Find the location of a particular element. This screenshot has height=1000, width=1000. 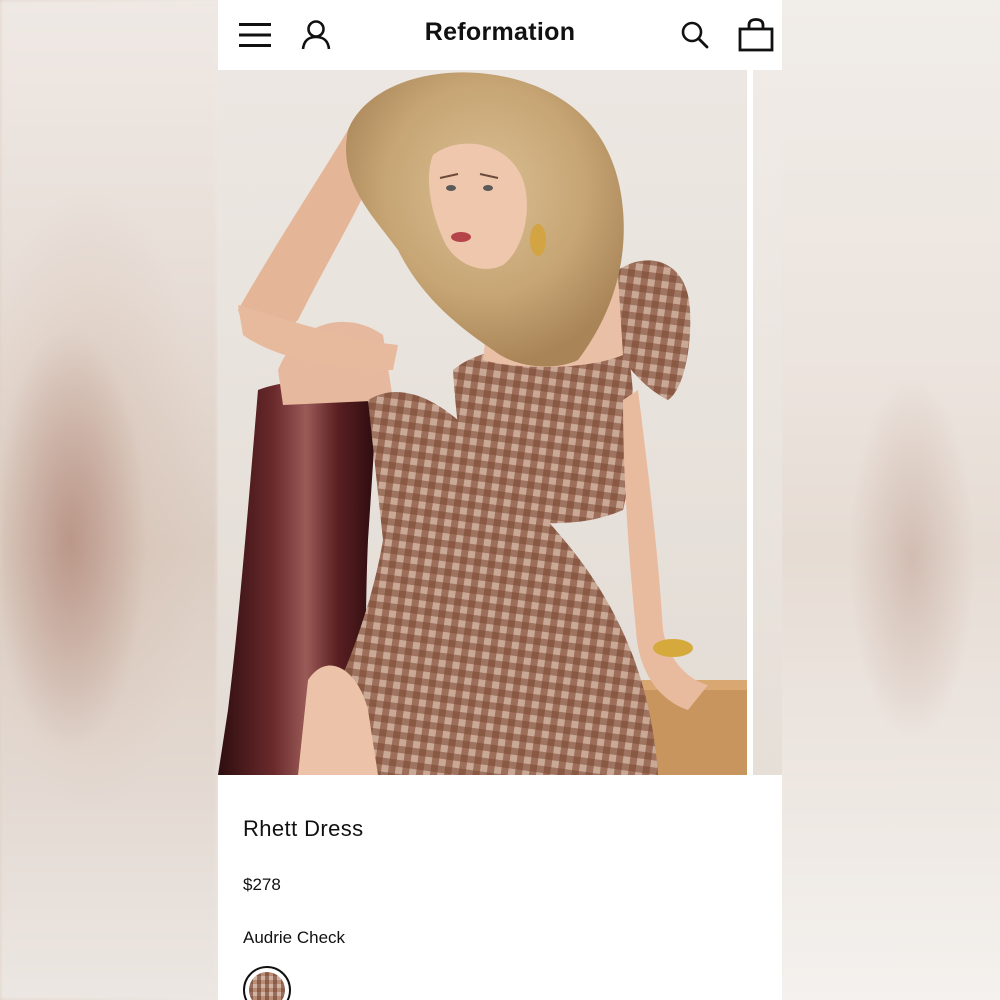

top-navigation-bar: Reformation is located at coordinates (500, 35).